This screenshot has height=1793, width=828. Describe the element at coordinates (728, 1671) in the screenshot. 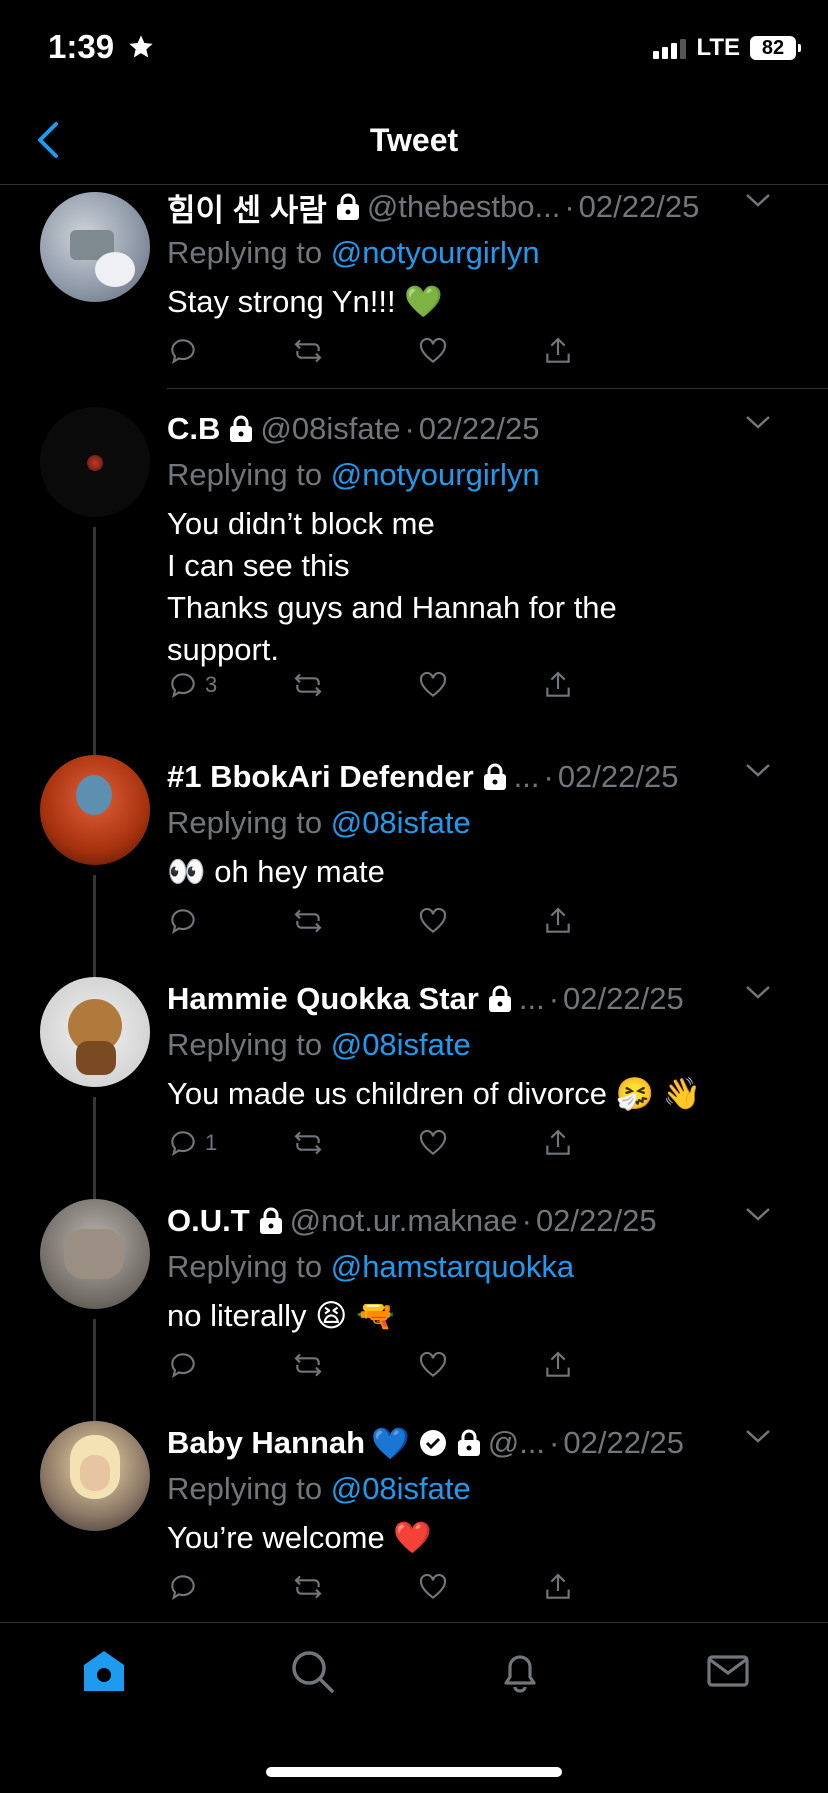

I see `mail-icon` at that location.